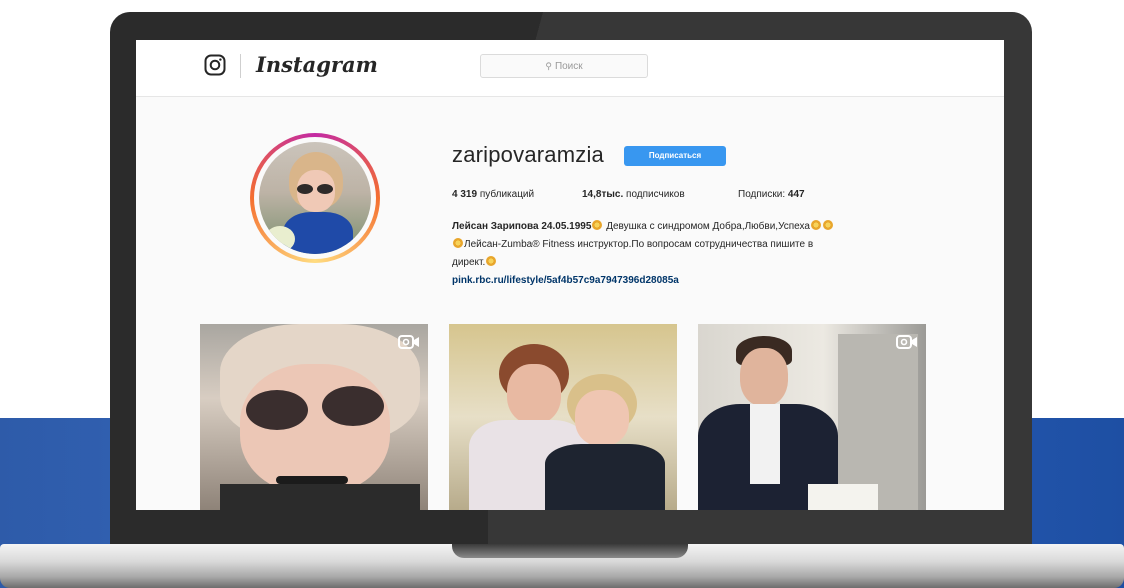  I want to click on stat-following: Подписки: 447, so click(771, 194).